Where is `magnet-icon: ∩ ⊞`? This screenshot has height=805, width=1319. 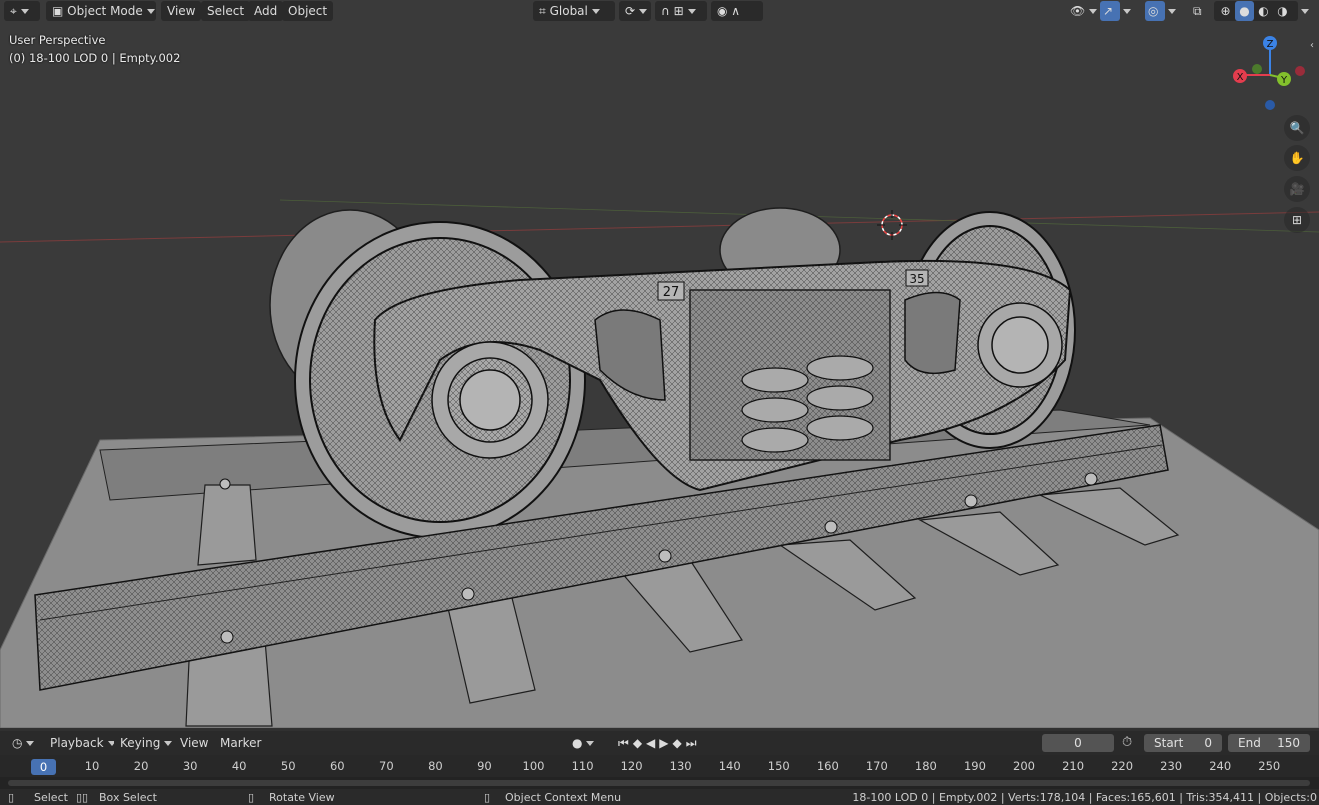
magnet-icon: ∩ ⊞ is located at coordinates (672, 11).